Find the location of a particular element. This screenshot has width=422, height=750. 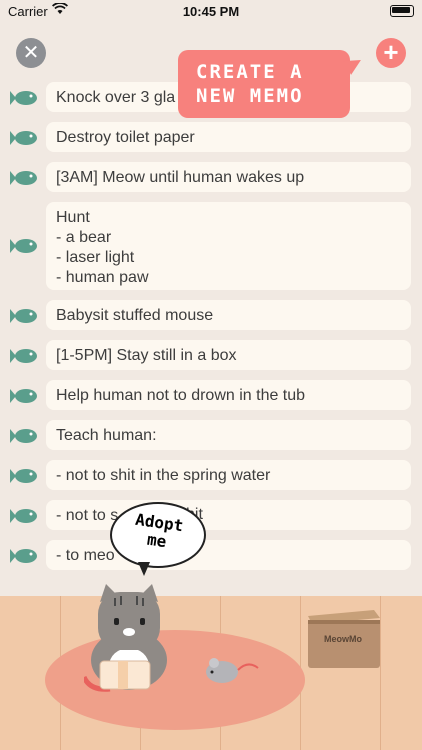

memo-text: - not to shit in the spring water is located at coordinates (228, 475).